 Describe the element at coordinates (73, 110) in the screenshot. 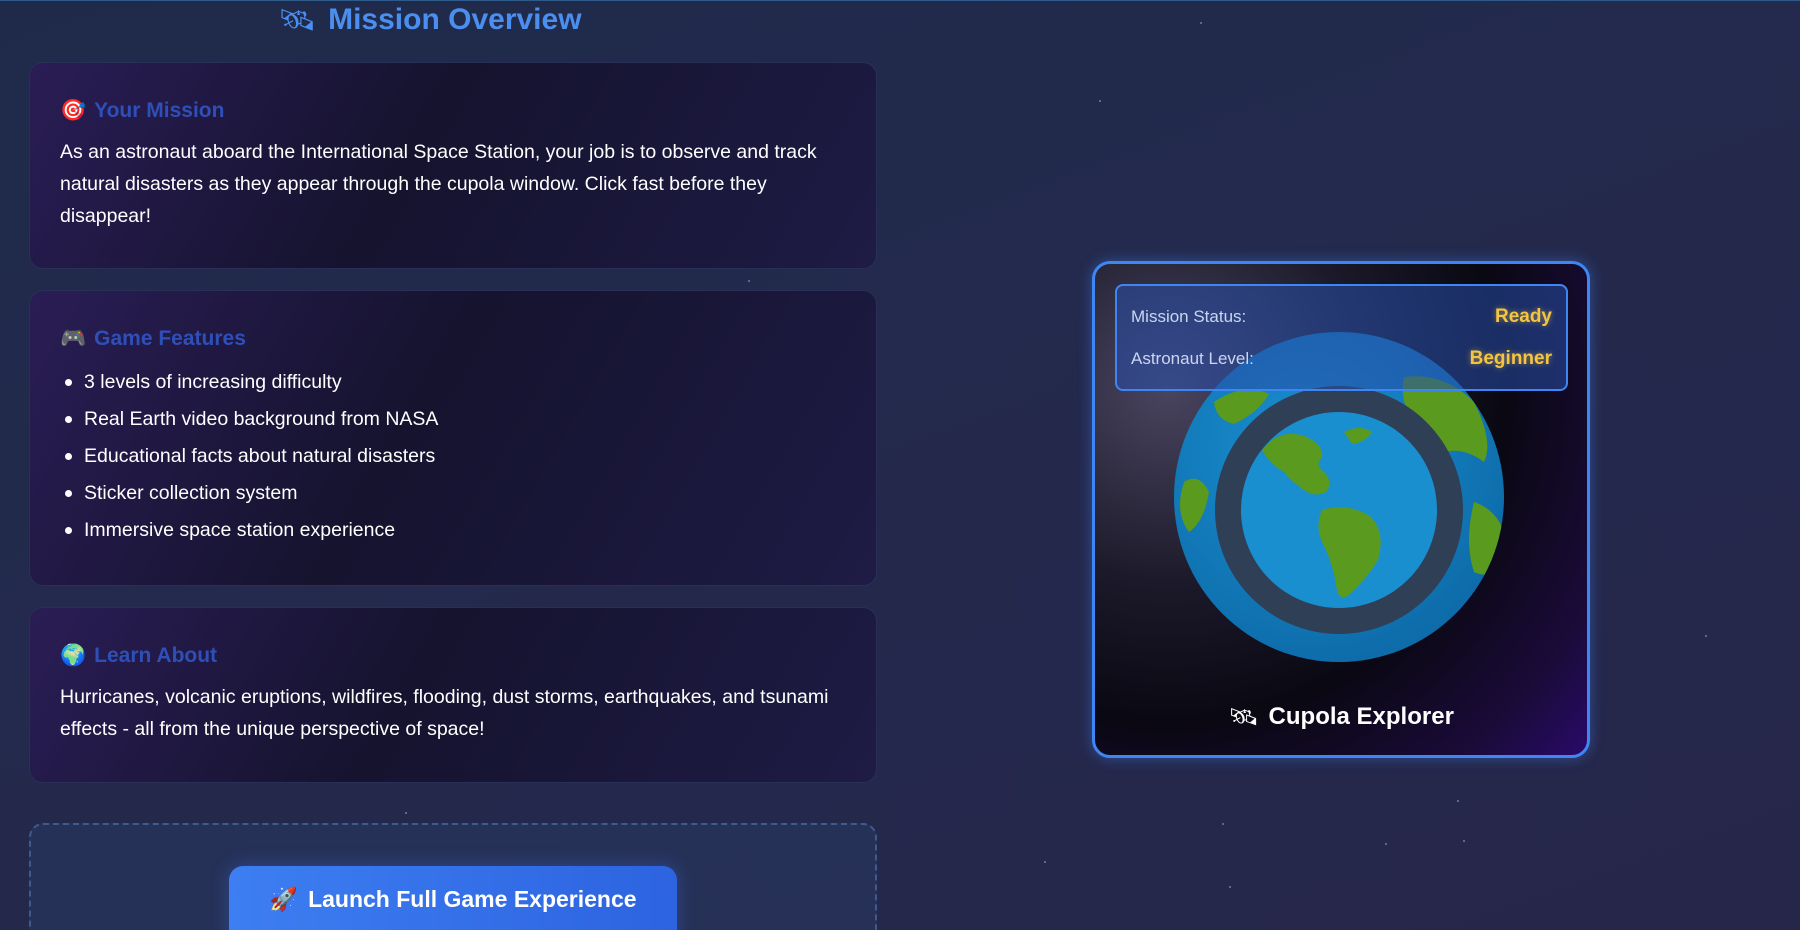

I see `target-icon: 🎯` at that location.